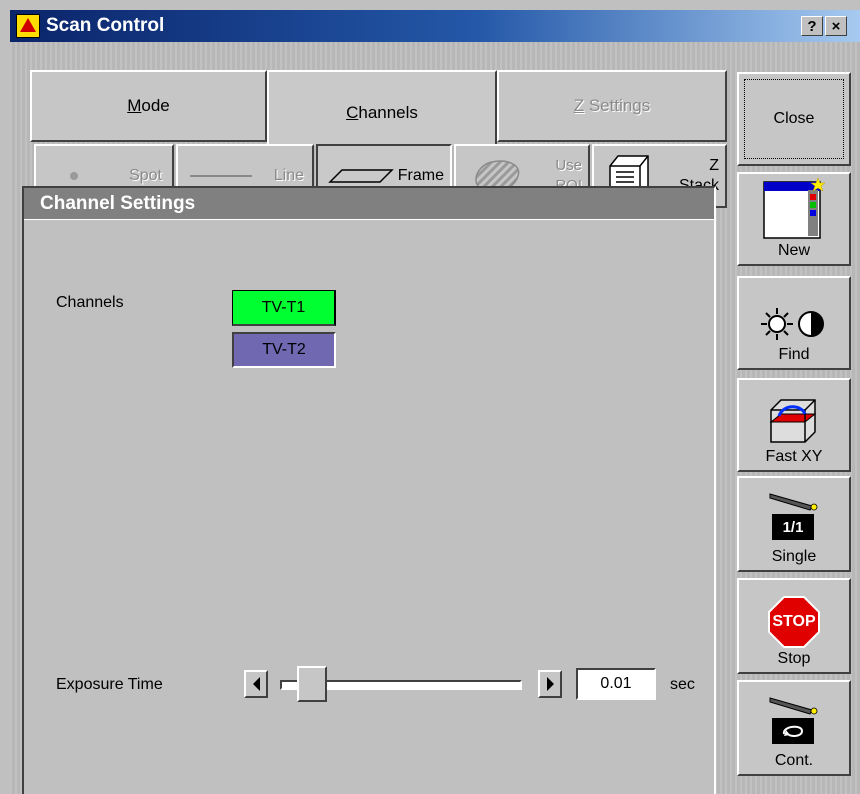 The height and width of the screenshot is (794, 860). Describe the element at coordinates (836, 26) in the screenshot. I see `window-close-button: ×` at that location.